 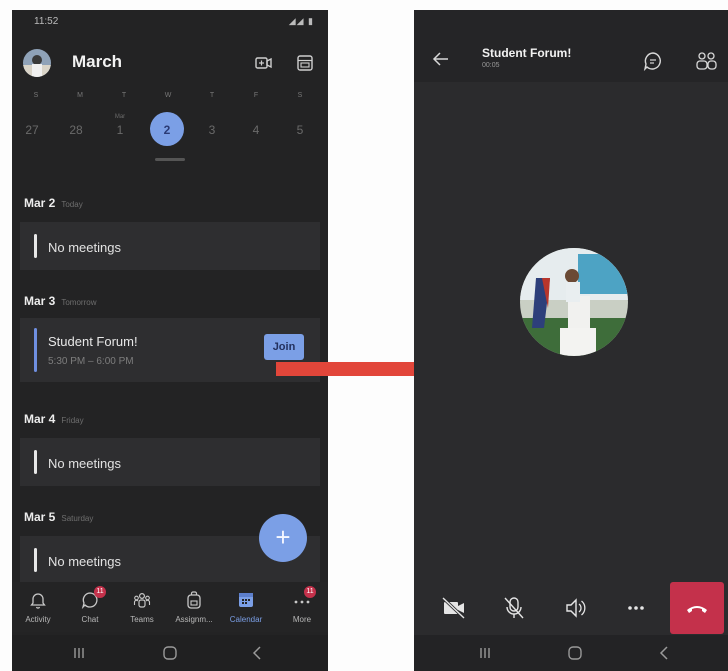 I want to click on tab-more: 11 More, so click(x=302, y=607).